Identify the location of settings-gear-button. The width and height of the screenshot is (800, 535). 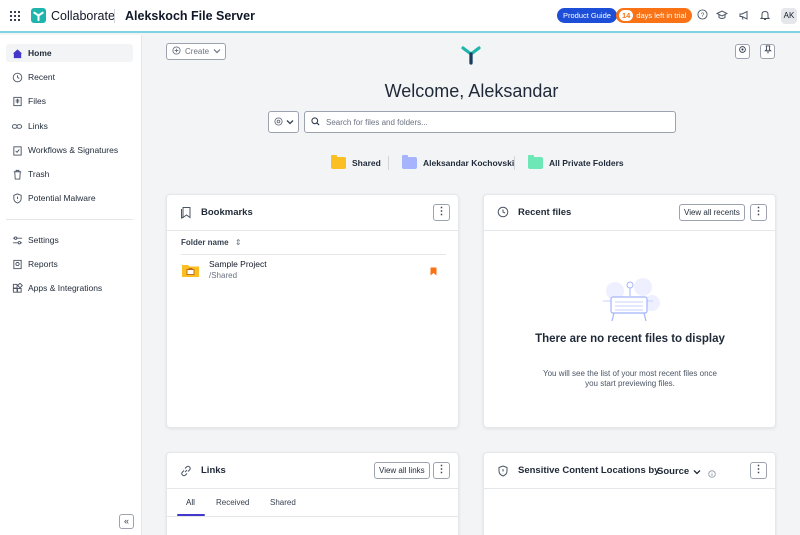
(742, 51).